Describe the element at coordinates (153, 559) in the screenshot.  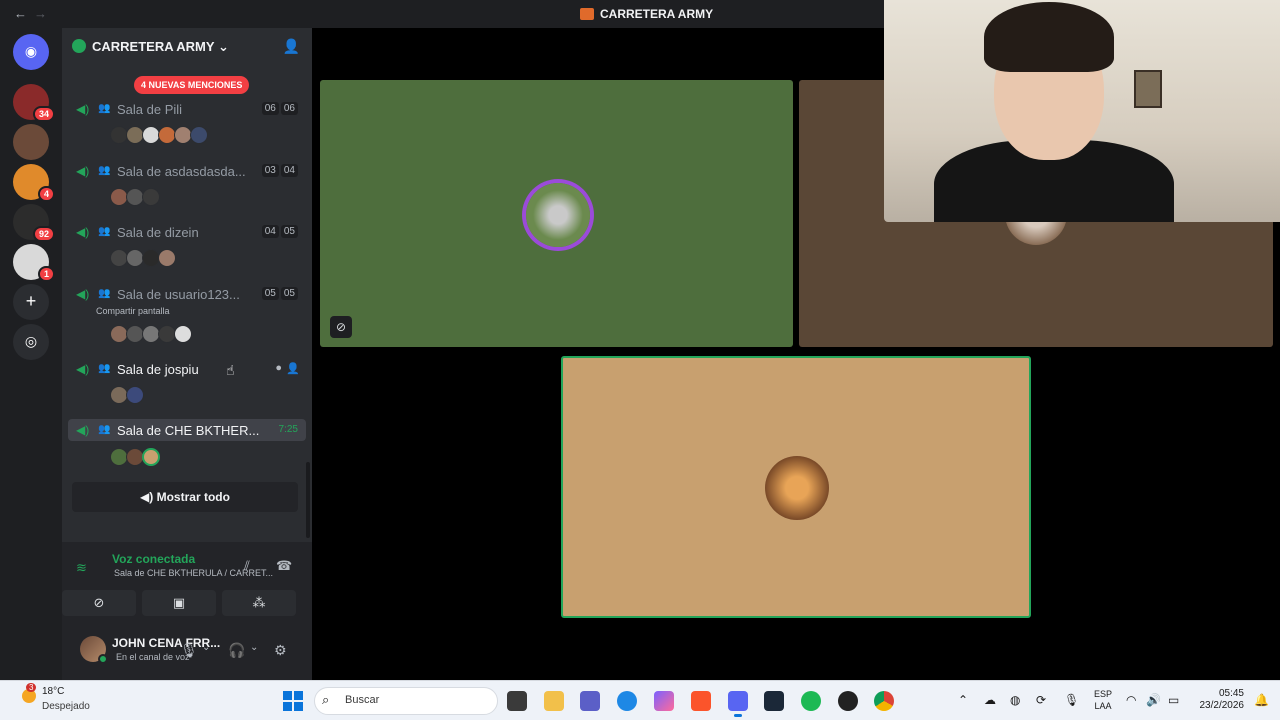
I see `voice-status: Voz conectada` at that location.